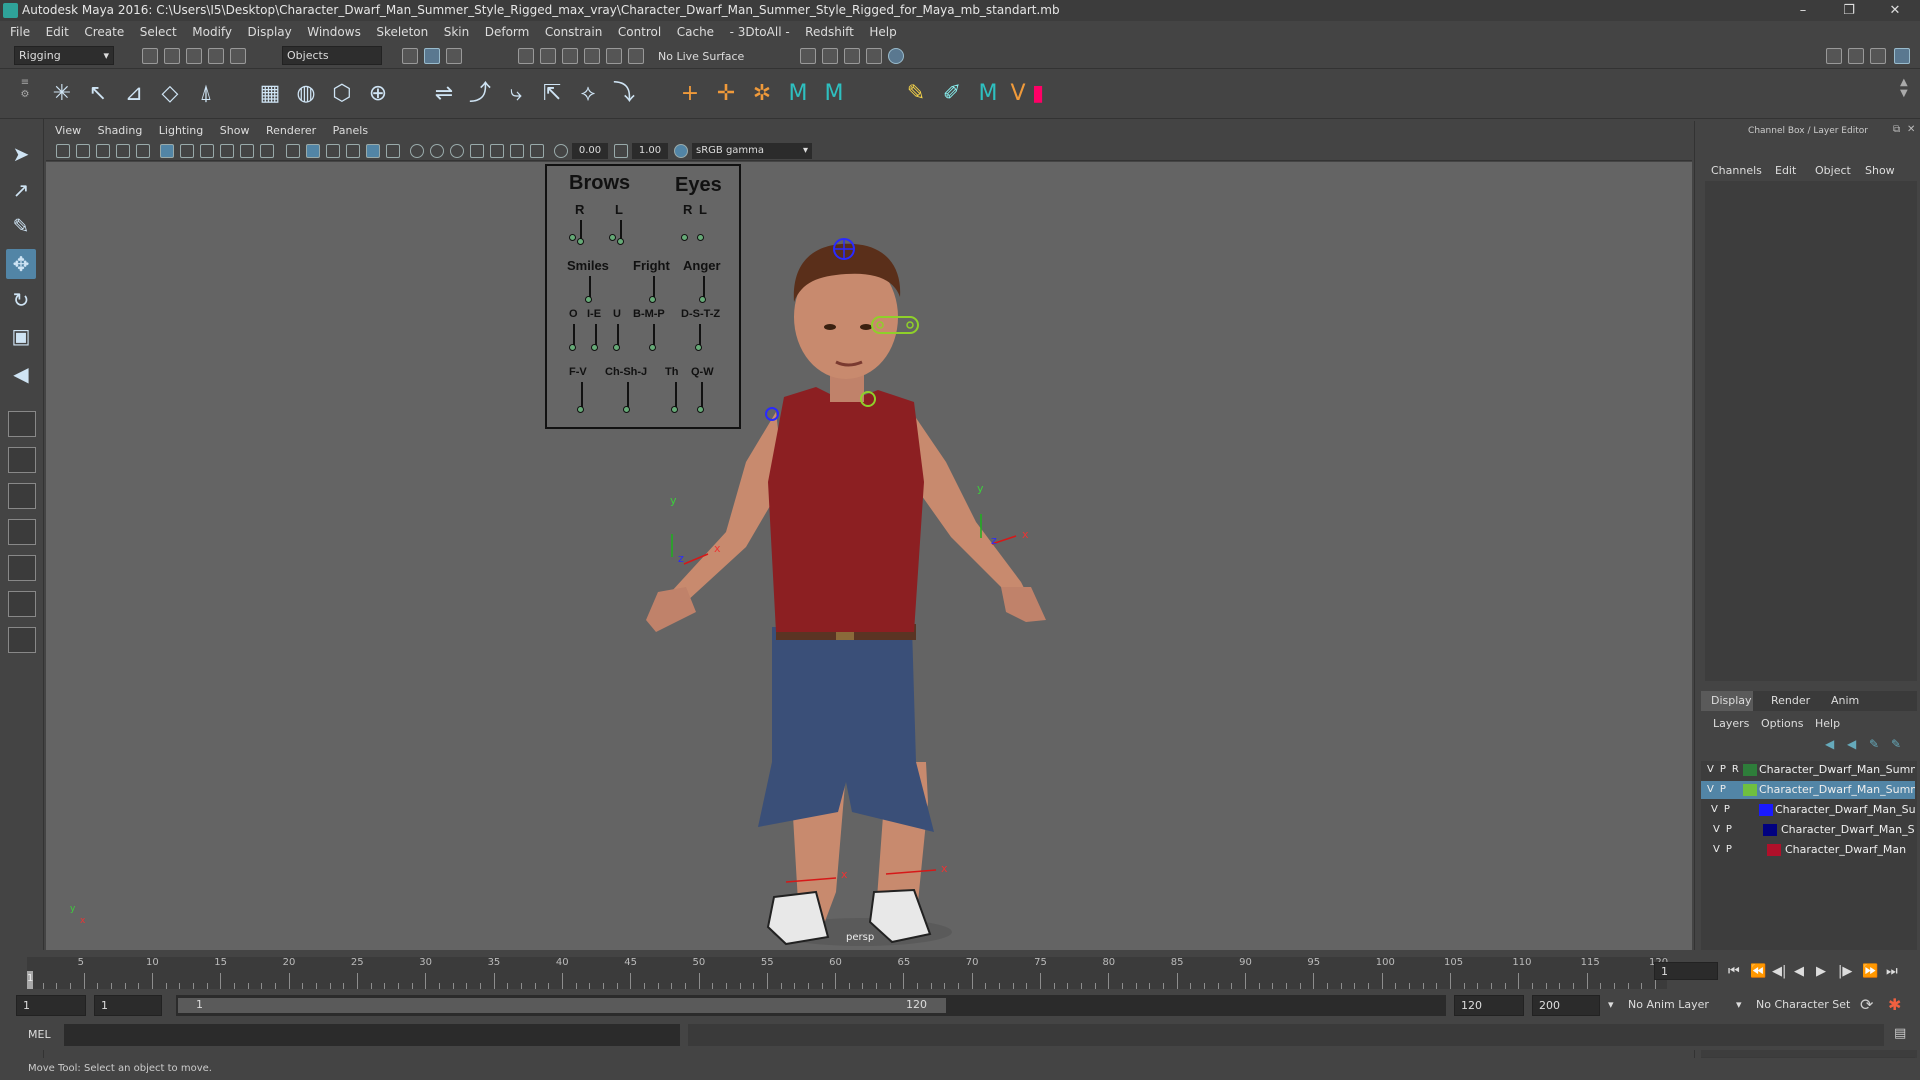 This screenshot has height=1080, width=1920. I want to click on bookmark-icon, so click(103, 151).